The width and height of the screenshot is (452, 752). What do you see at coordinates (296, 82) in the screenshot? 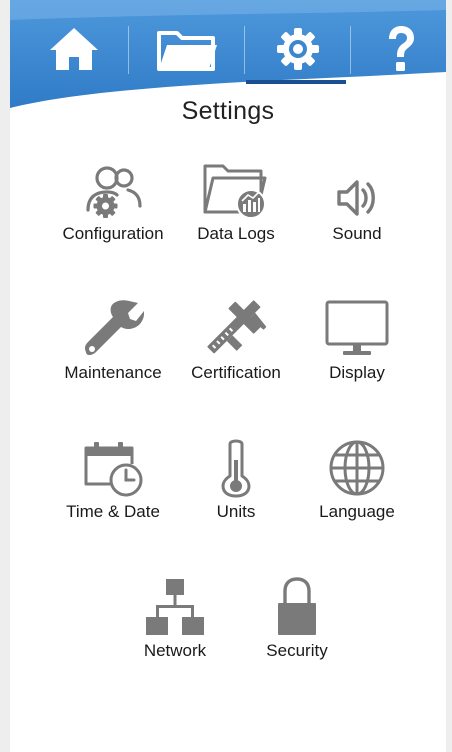
I see `active-tab-indicator` at bounding box center [296, 82].